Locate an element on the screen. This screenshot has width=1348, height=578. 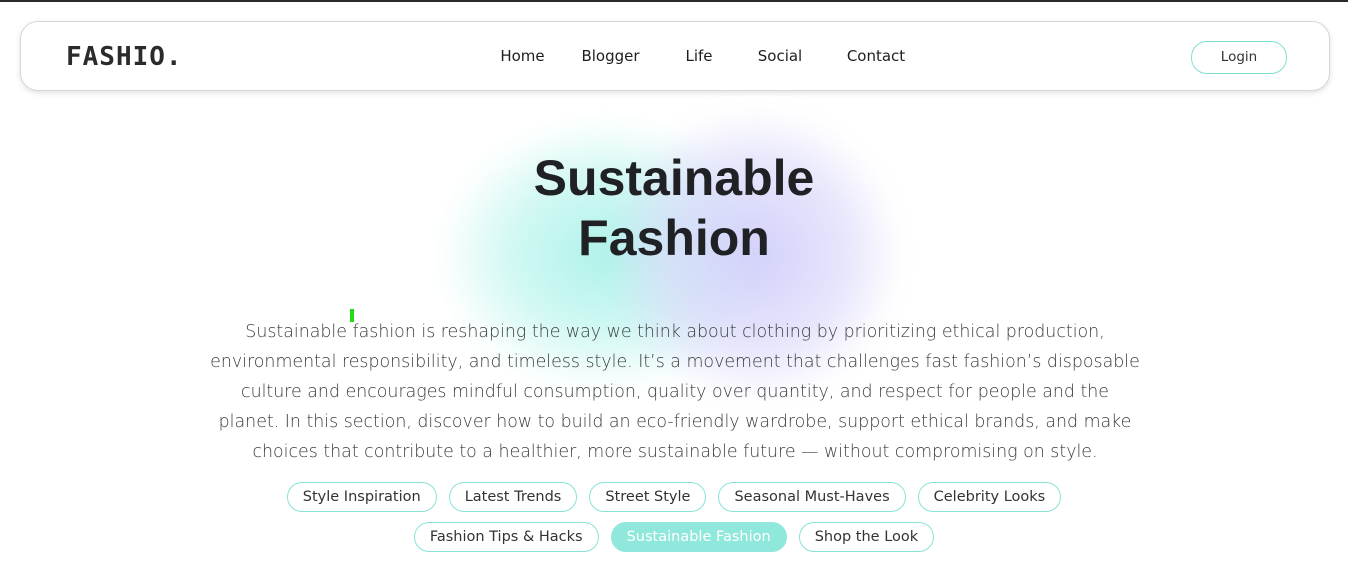
nav-link-home: Home is located at coordinates (522, 56).